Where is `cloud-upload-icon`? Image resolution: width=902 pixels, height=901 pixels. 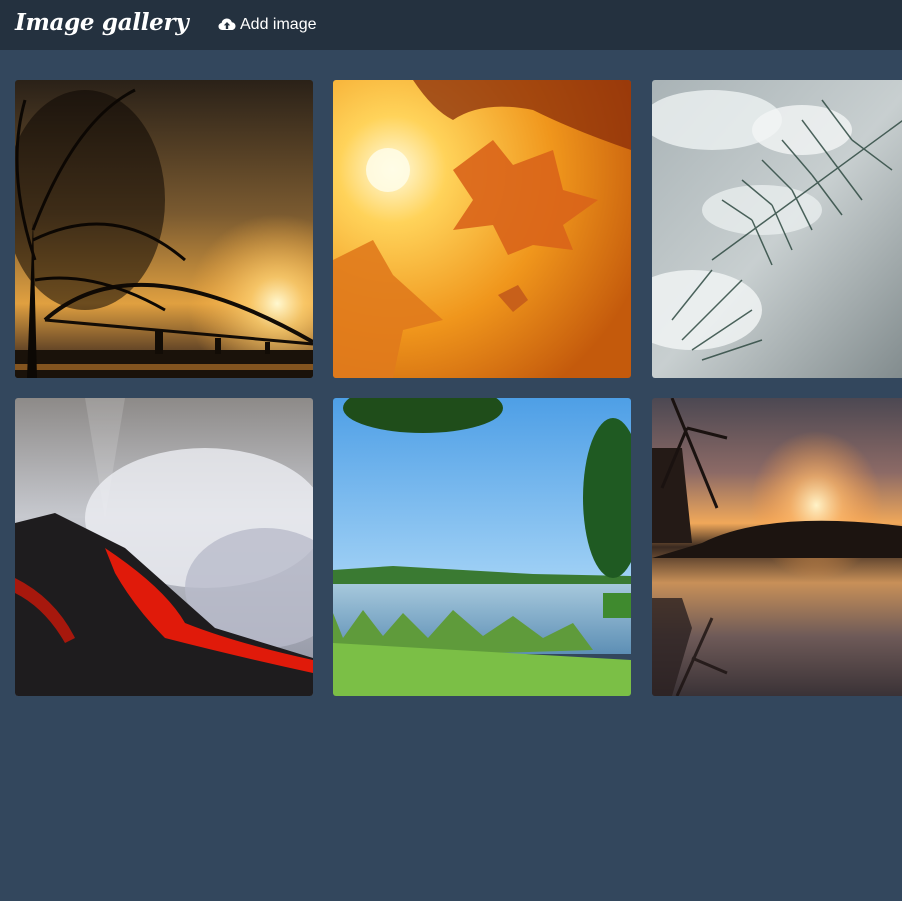 cloud-upload-icon is located at coordinates (227, 24).